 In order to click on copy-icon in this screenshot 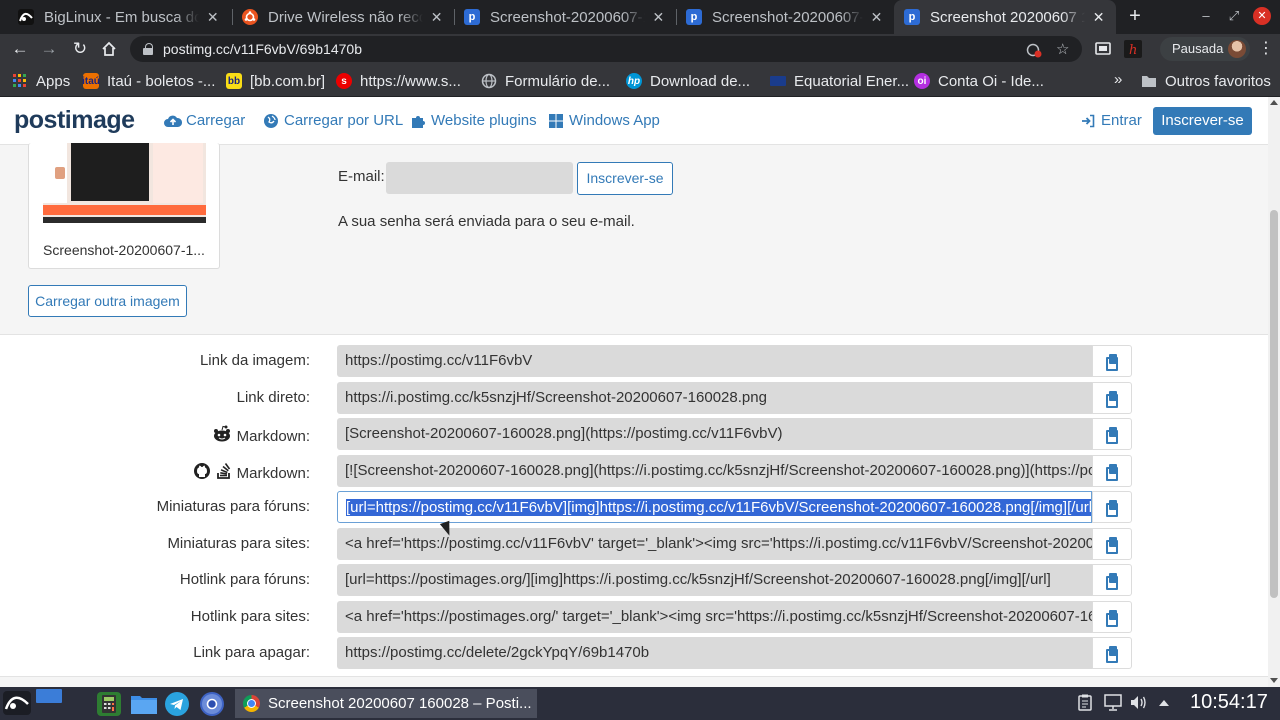, I will do `click(1112, 545)`.